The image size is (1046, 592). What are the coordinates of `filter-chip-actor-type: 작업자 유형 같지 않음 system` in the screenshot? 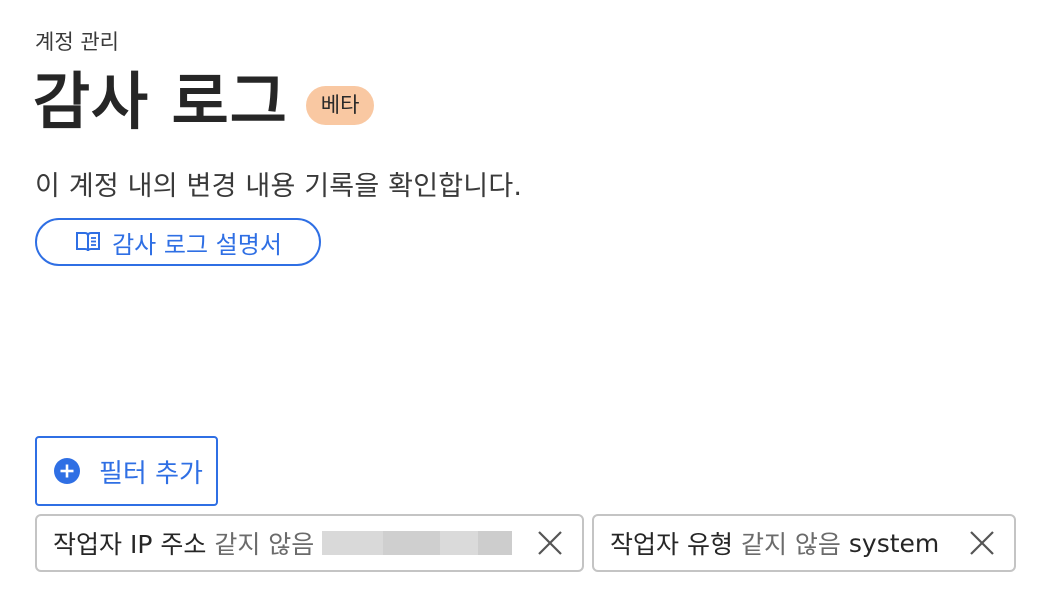 It's located at (804, 543).